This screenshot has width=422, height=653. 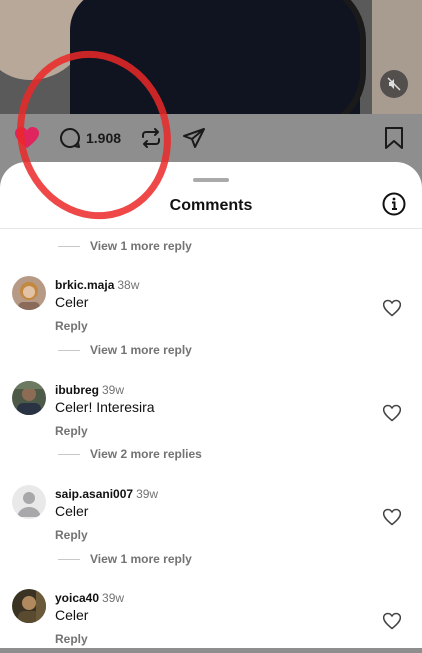 What do you see at coordinates (333, 57) in the screenshot?
I see `video-frame-strap` at bounding box center [333, 57].